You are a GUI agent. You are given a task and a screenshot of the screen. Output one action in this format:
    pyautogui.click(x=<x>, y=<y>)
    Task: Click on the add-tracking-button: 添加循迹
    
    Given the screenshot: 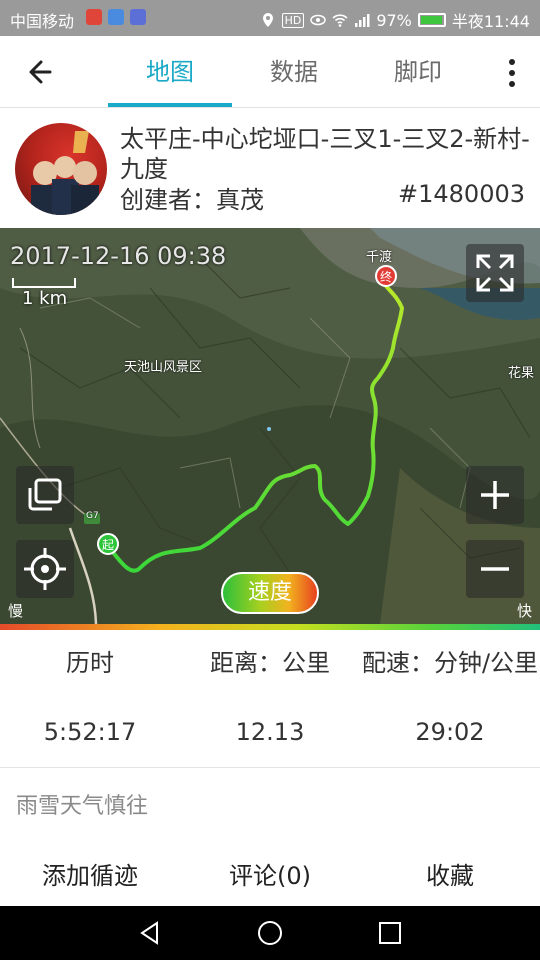 What is the action you would take?
    pyautogui.click(x=90, y=873)
    